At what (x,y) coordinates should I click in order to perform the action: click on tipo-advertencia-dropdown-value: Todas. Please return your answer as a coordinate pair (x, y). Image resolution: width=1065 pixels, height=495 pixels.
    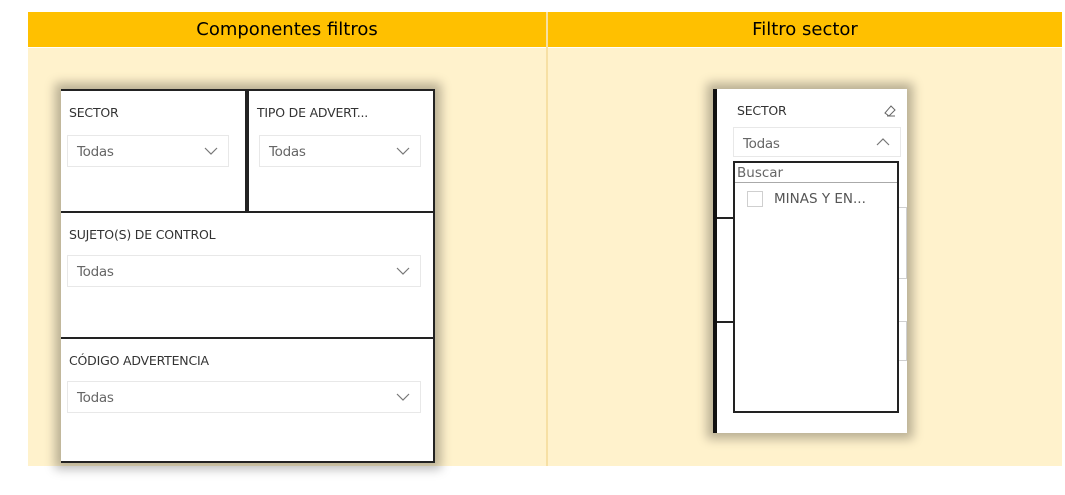
    Looking at the image, I should click on (287, 152).